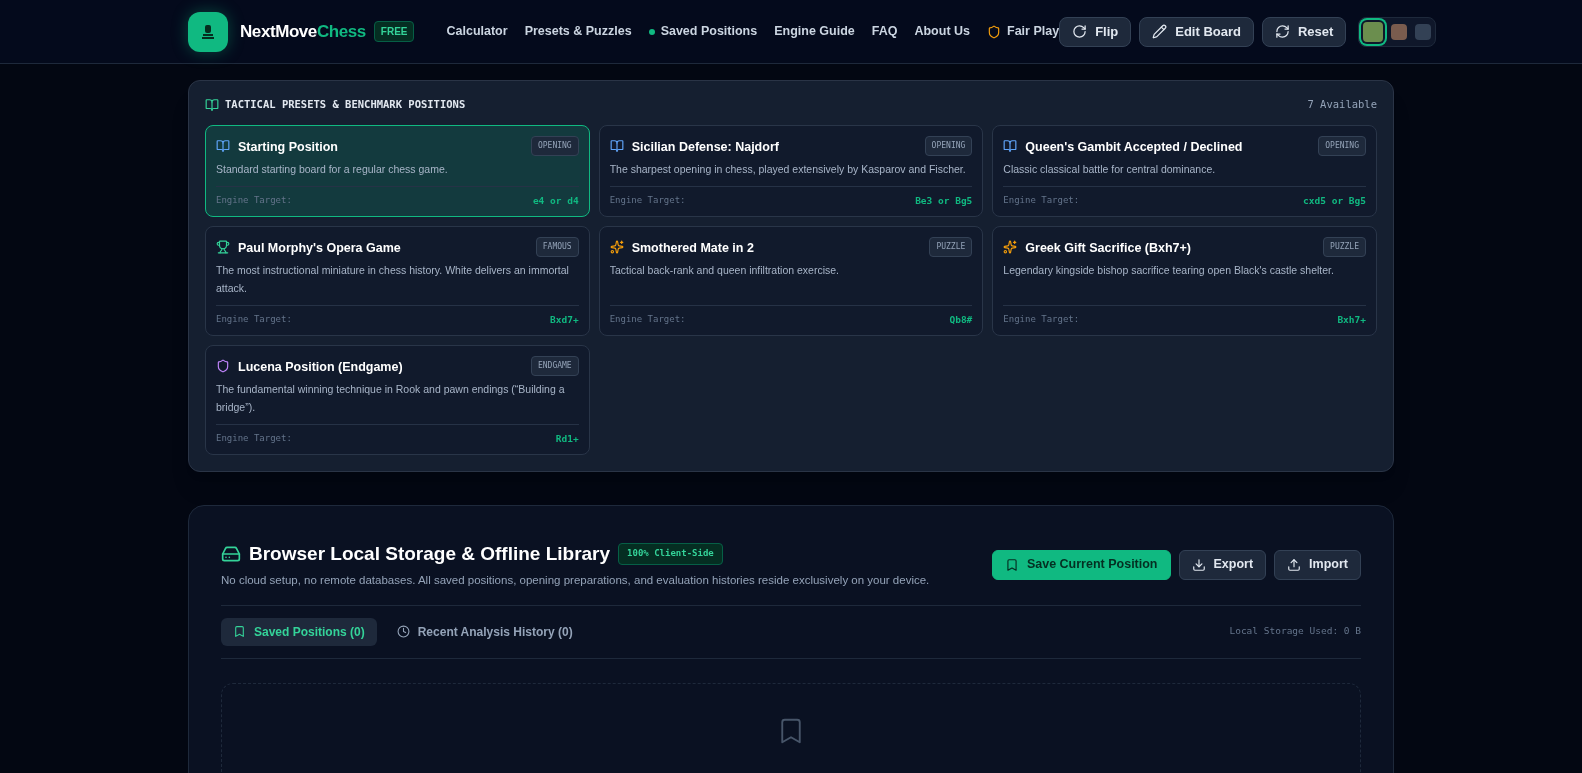 The image size is (1582, 773). Describe the element at coordinates (1295, 631) in the screenshot. I see `storage-usage: Local Storage Used: 0 B` at that location.